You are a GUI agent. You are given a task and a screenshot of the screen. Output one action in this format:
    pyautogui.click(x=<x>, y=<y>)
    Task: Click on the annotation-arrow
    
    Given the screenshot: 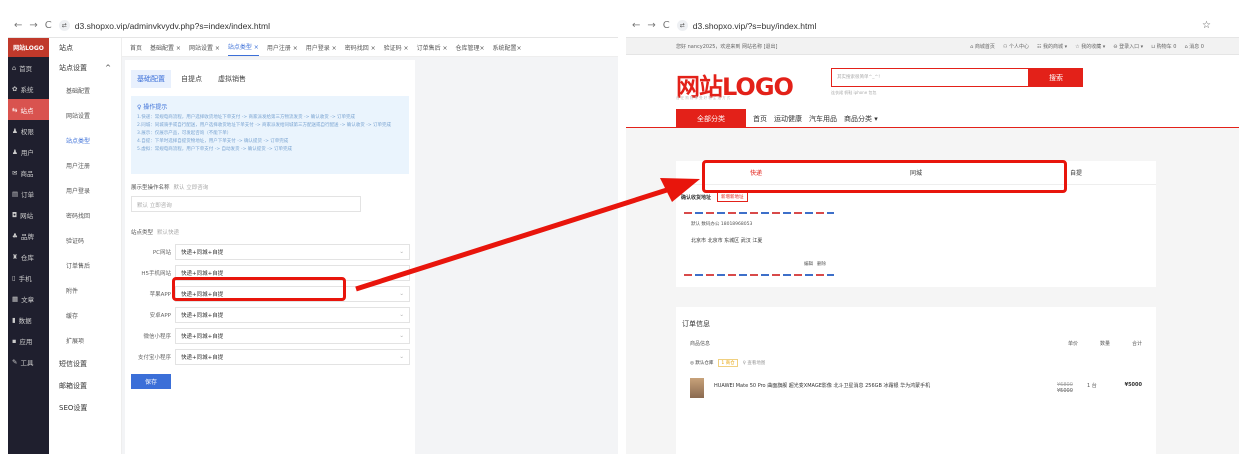 What is the action you would take?
    pyautogui.click(x=527, y=235)
    